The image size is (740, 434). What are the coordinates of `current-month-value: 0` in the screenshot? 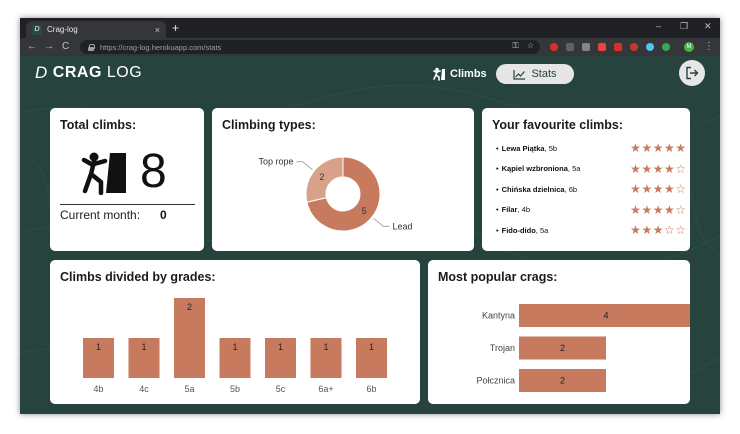 It's located at (163, 215).